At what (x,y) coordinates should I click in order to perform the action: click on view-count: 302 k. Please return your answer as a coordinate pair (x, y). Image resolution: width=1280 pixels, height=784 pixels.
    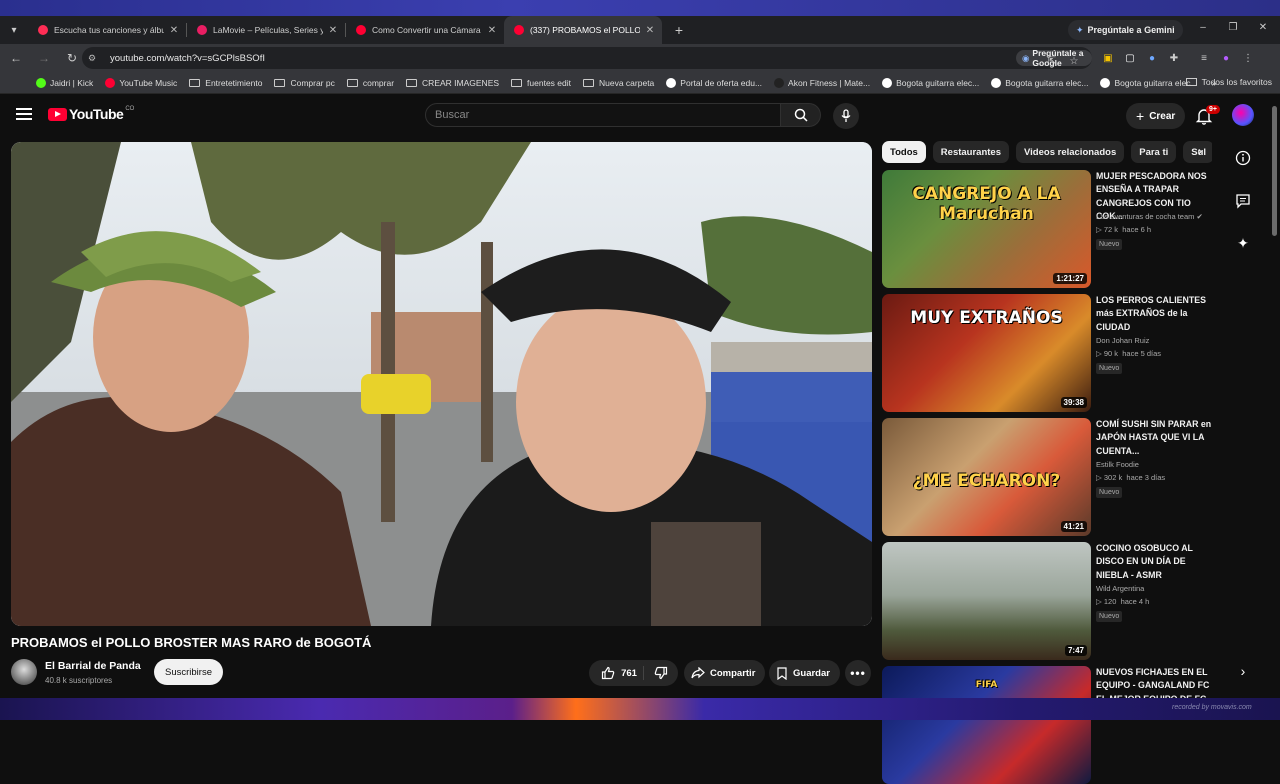
    Looking at the image, I should click on (1113, 478).